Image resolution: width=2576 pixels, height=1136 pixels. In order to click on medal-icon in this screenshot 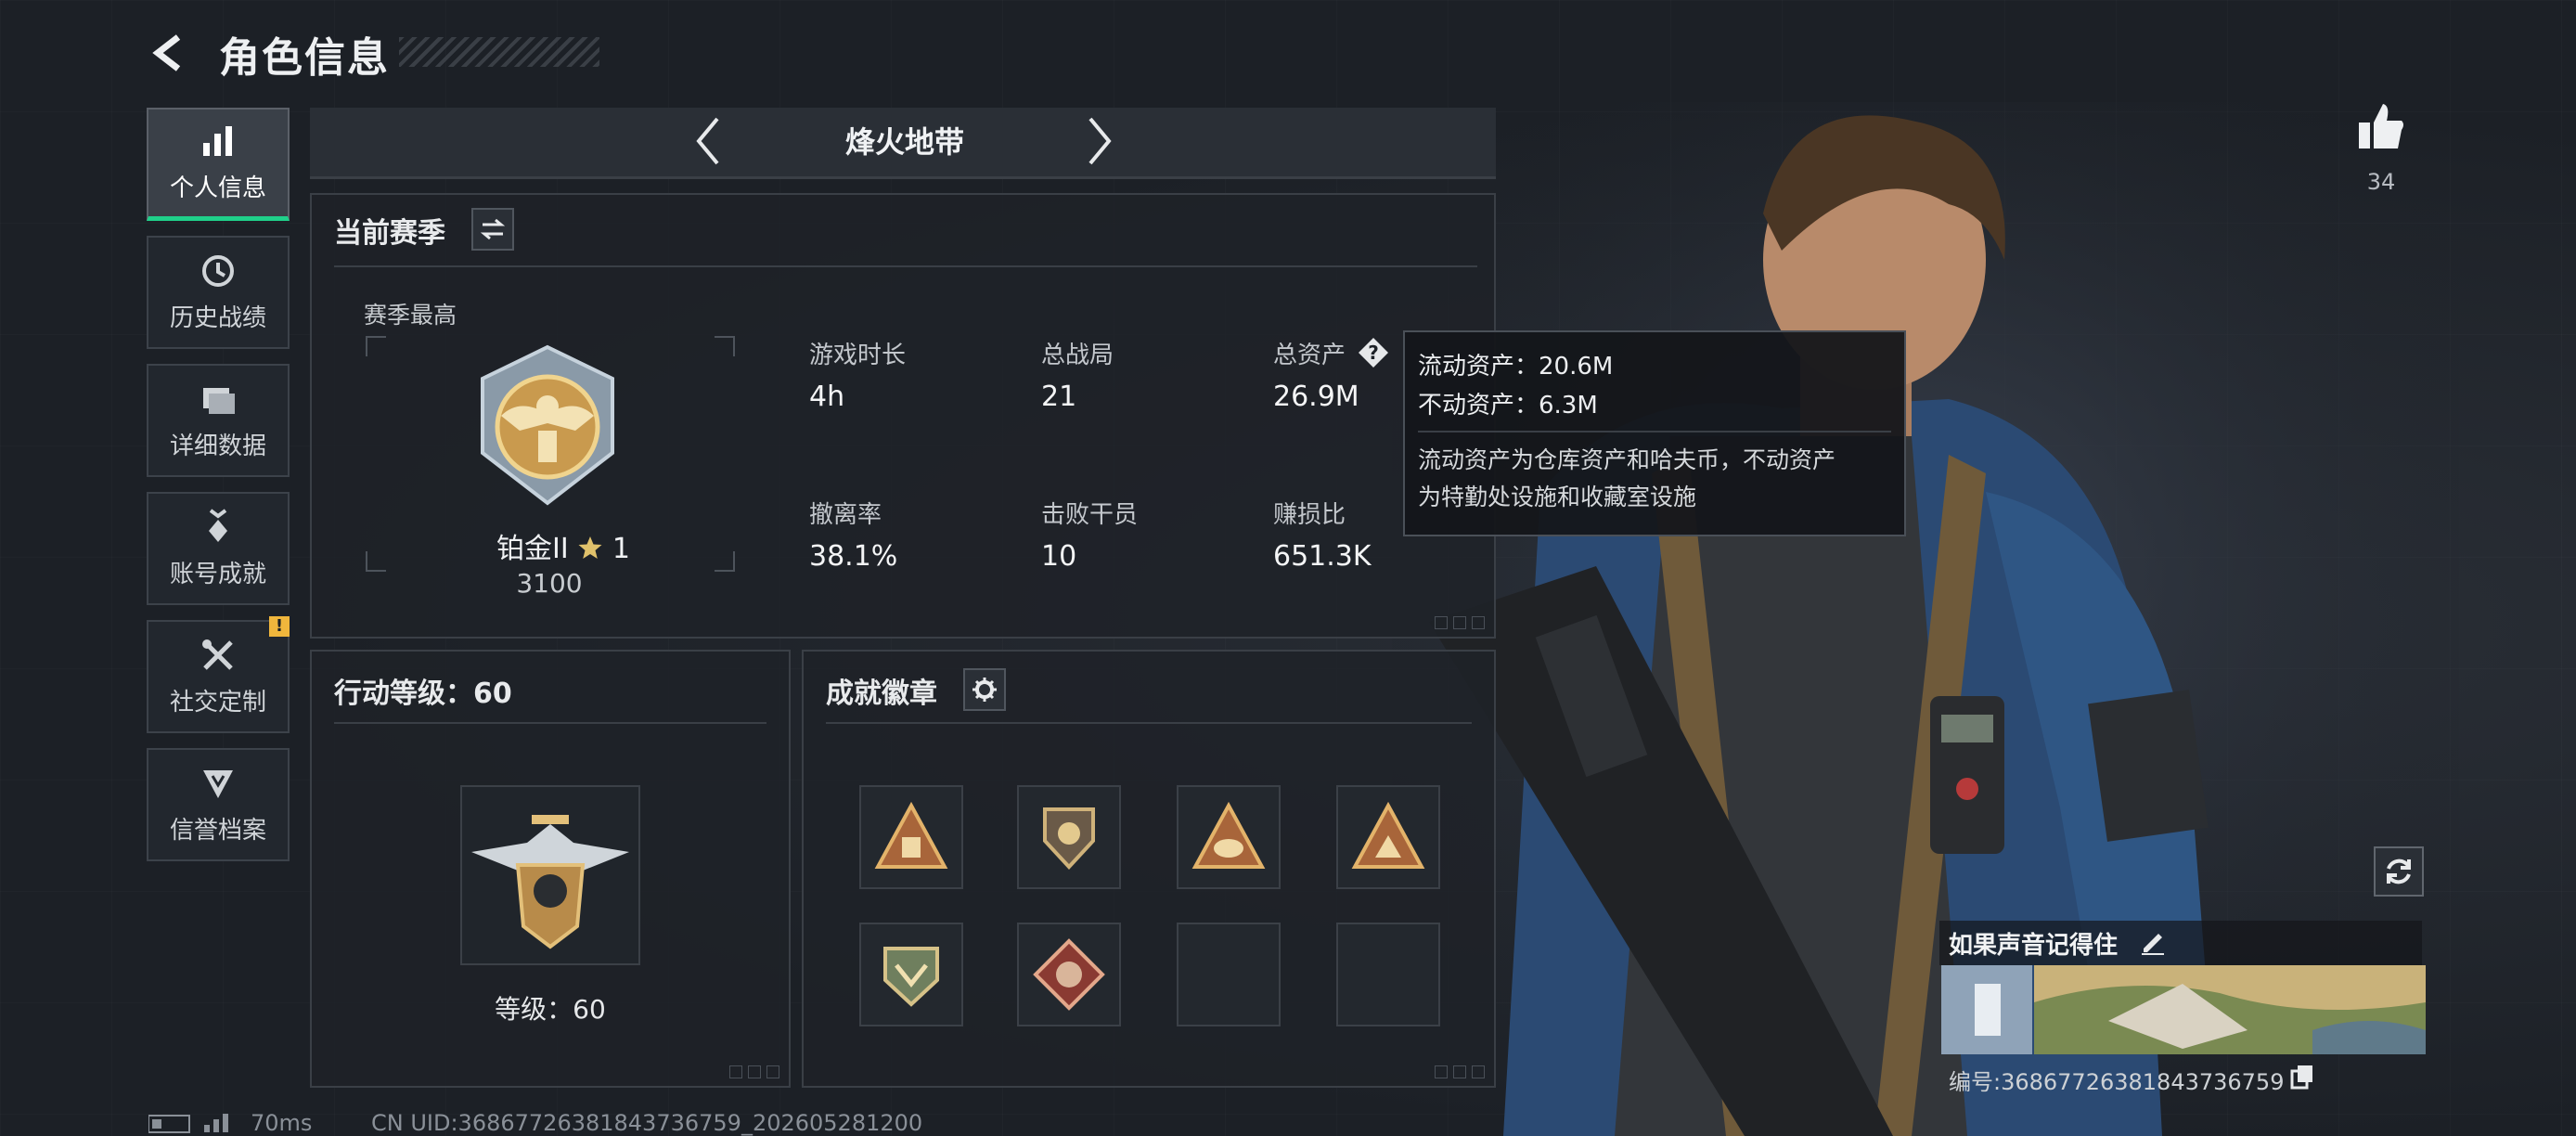, I will do `click(218, 527)`.